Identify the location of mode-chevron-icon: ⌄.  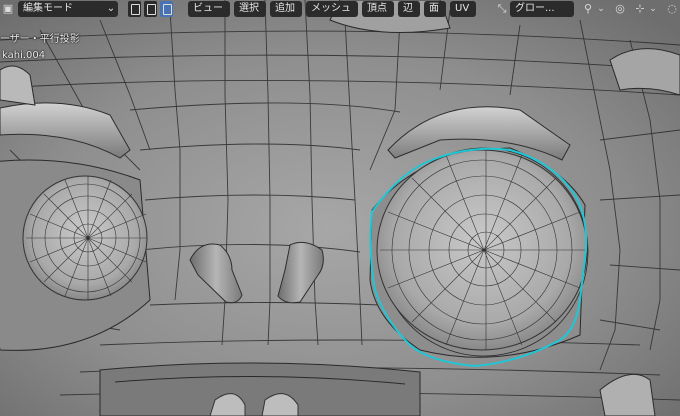
(111, 8).